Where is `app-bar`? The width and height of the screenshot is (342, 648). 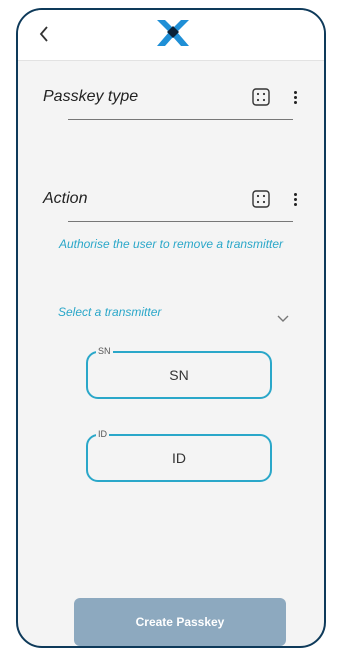 app-bar is located at coordinates (171, 35).